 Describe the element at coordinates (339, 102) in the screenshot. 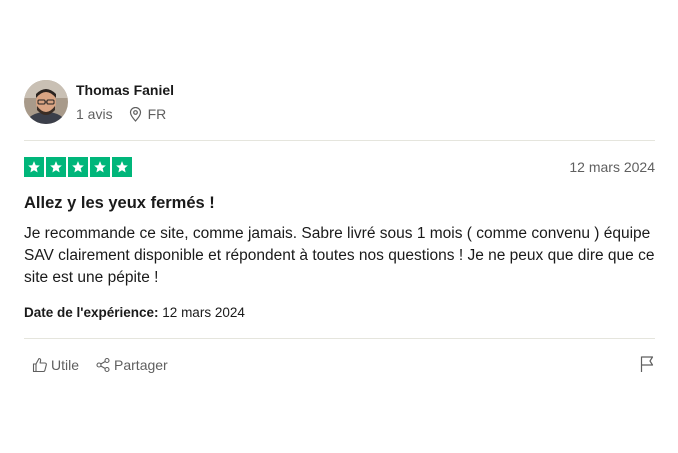

I see `reviewer-header: Thomas Faniel 1 avis FR` at that location.